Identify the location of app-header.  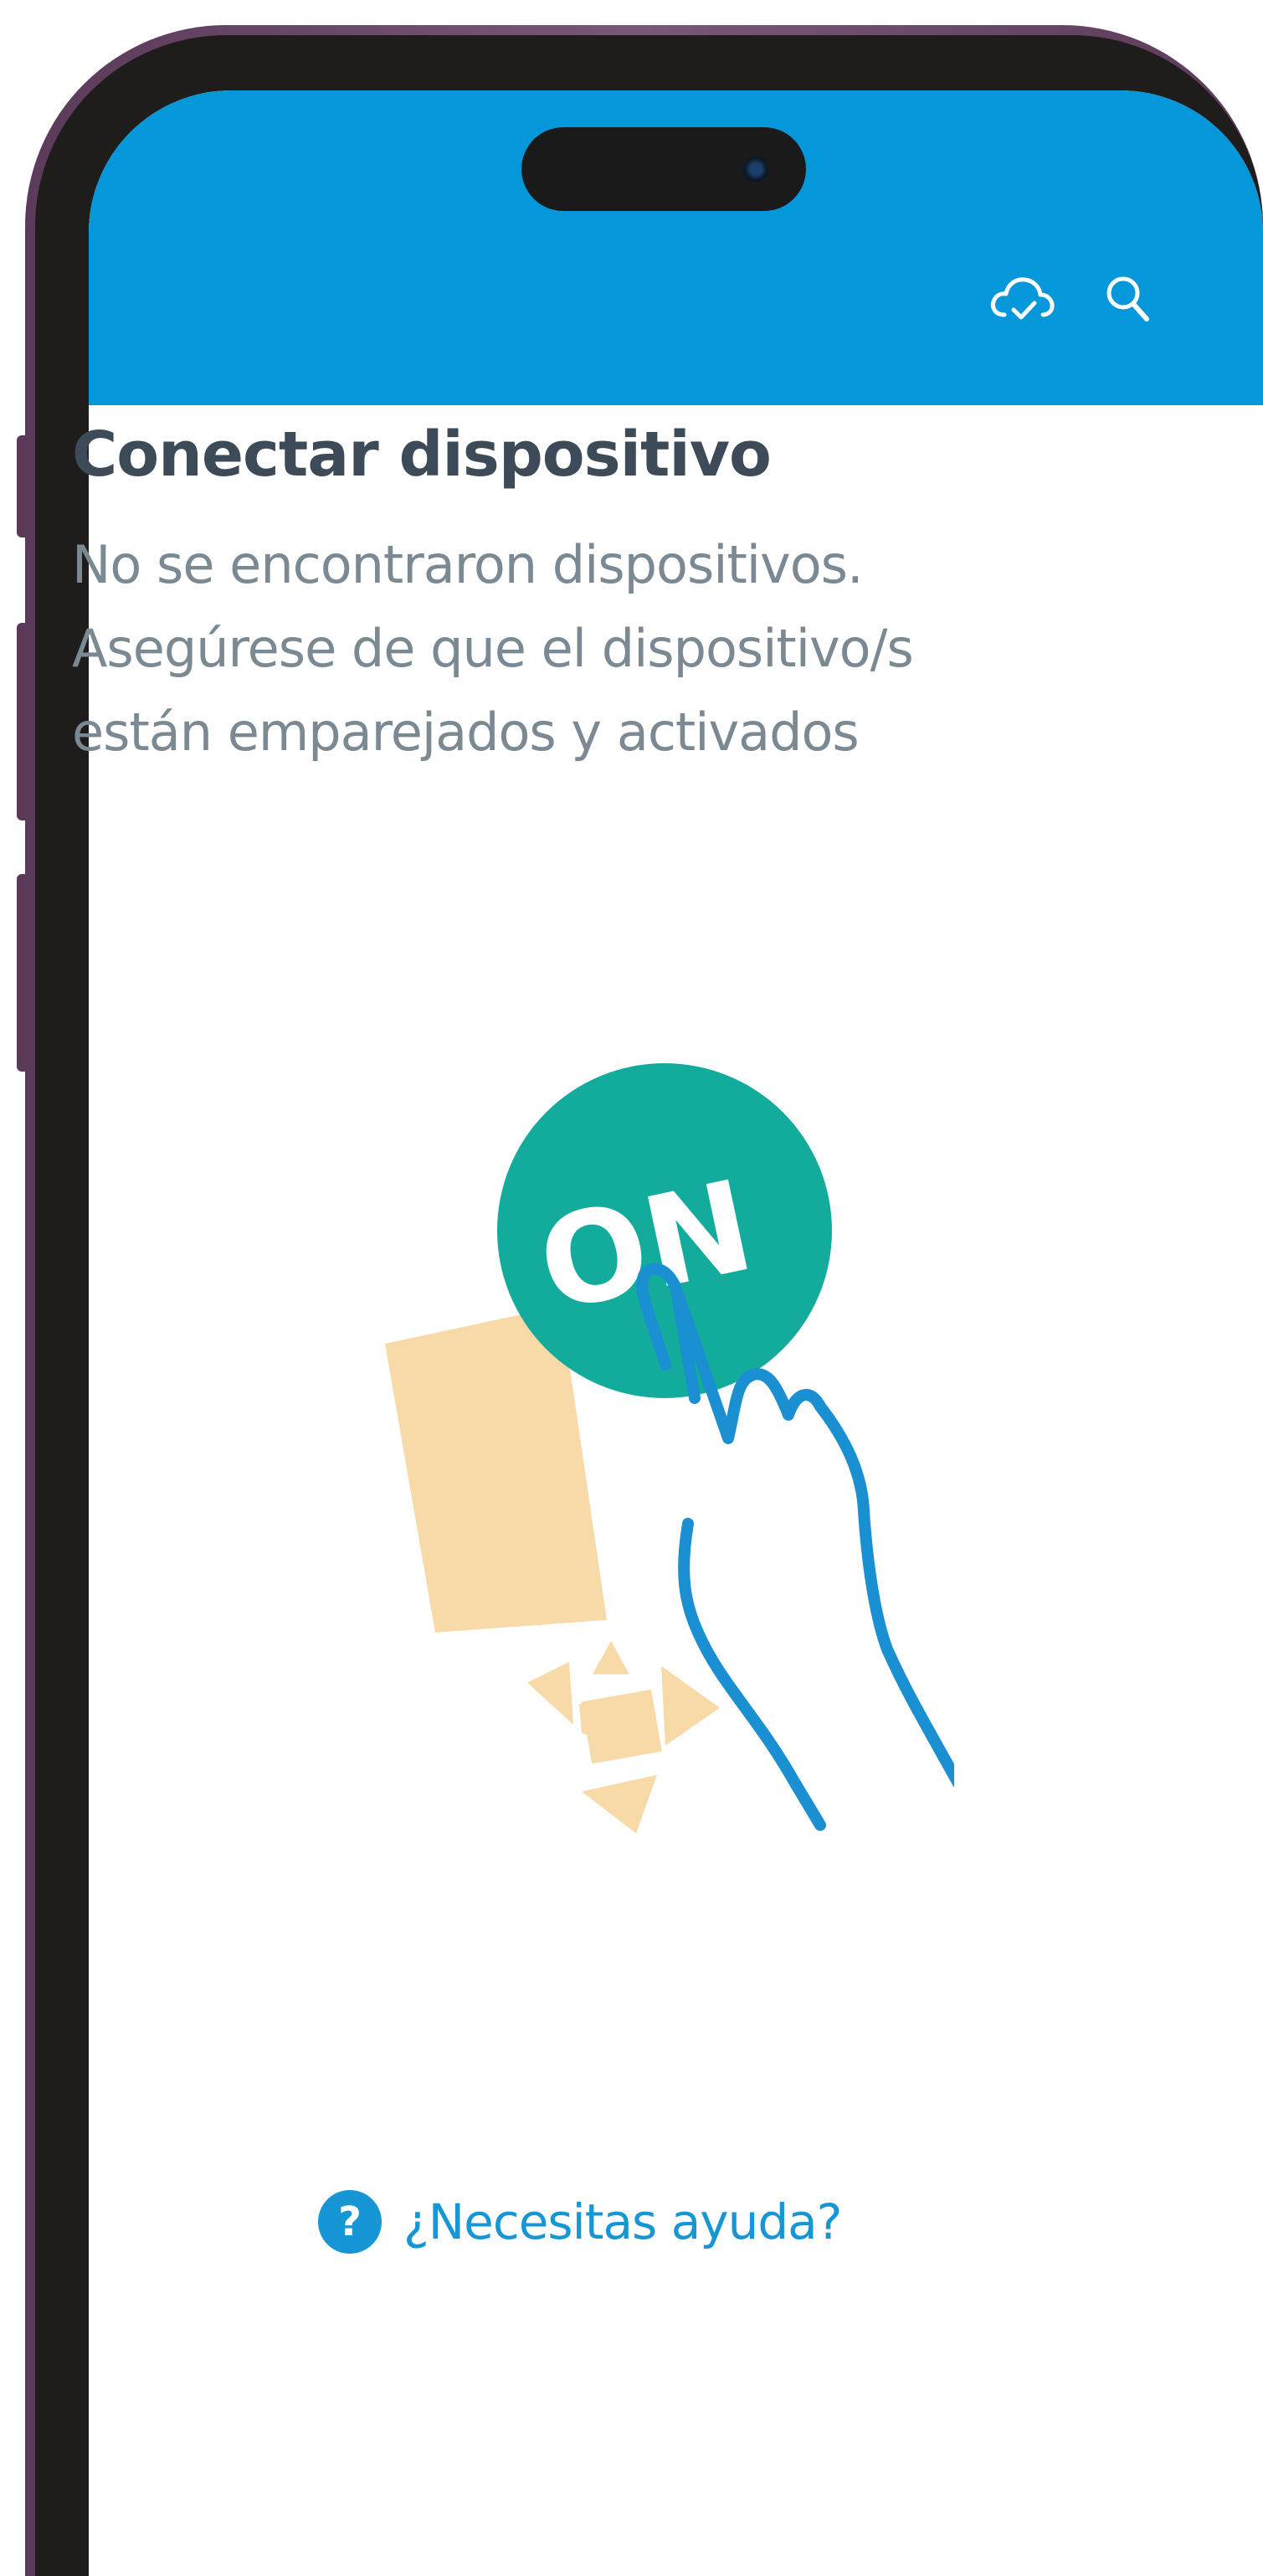
(676, 247).